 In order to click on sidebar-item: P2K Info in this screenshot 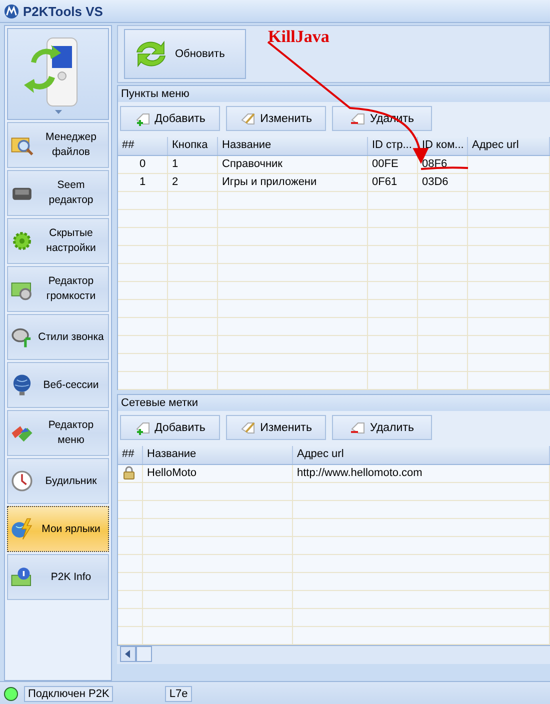, I will do `click(58, 577)`.